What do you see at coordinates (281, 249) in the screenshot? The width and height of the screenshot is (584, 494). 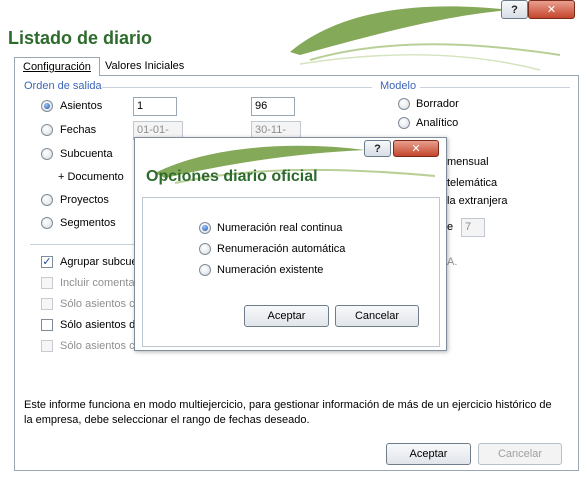 I see `label-renumeracion-automatica: Renumeración automática` at bounding box center [281, 249].